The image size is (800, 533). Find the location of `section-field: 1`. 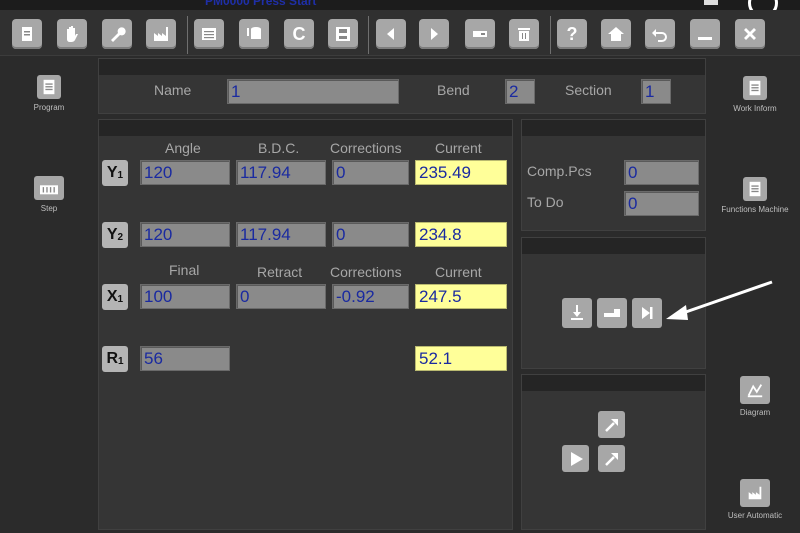

section-field: 1 is located at coordinates (656, 91).